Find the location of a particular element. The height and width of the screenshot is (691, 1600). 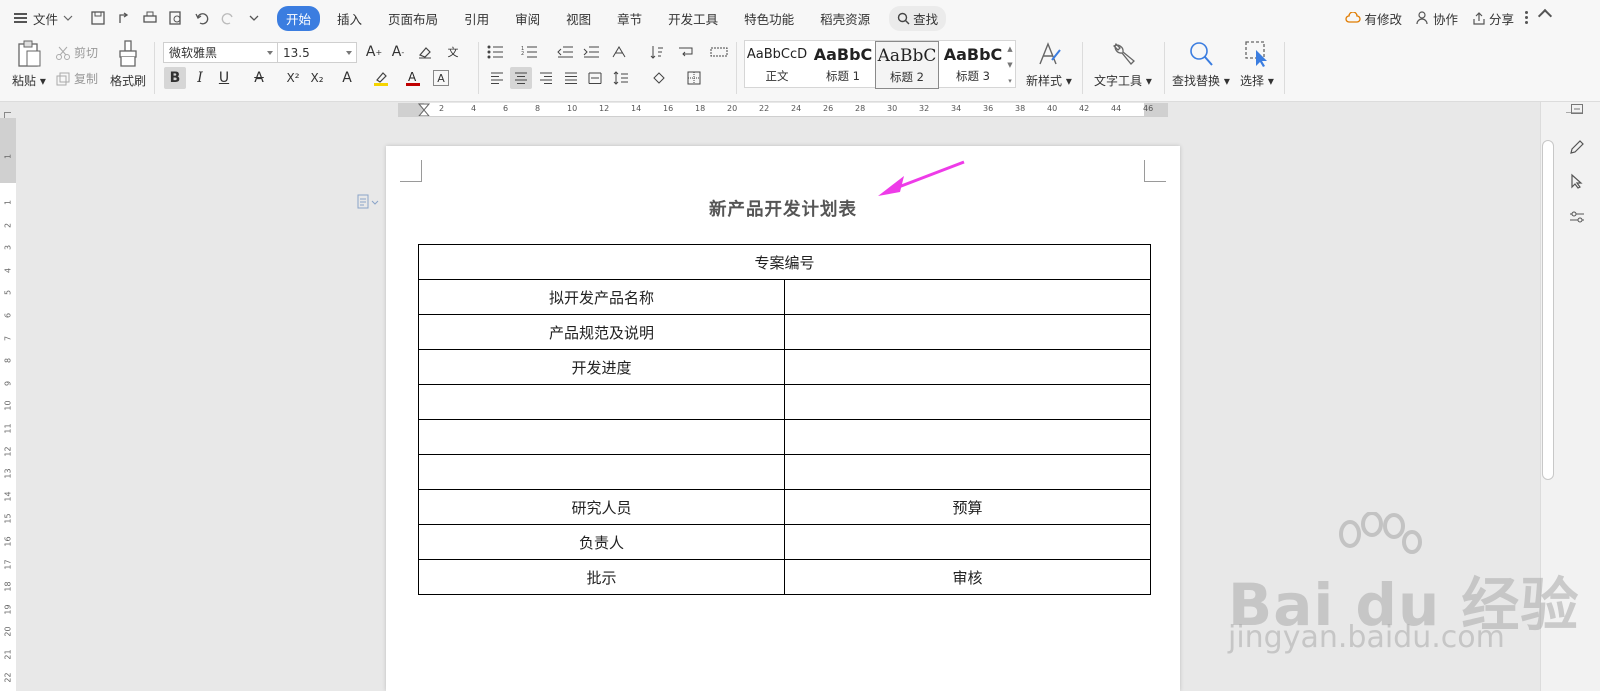

style-heading-2: AaBbC 标题 2 is located at coordinates (907, 65).